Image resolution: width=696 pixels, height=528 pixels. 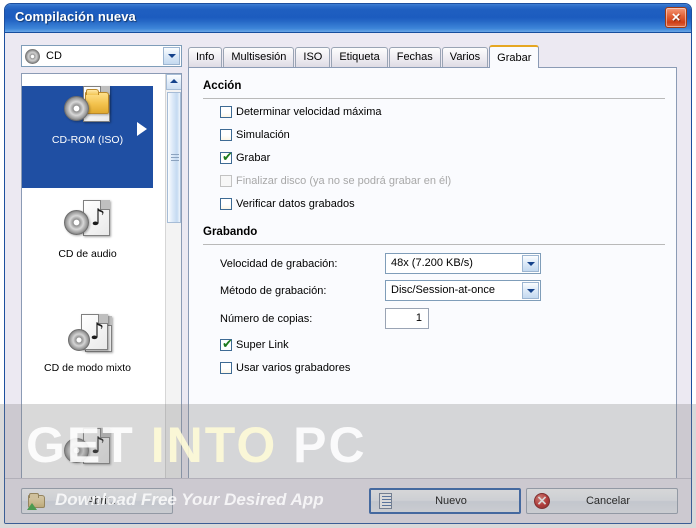 I want to click on new-document-icon, so click(x=386, y=501).